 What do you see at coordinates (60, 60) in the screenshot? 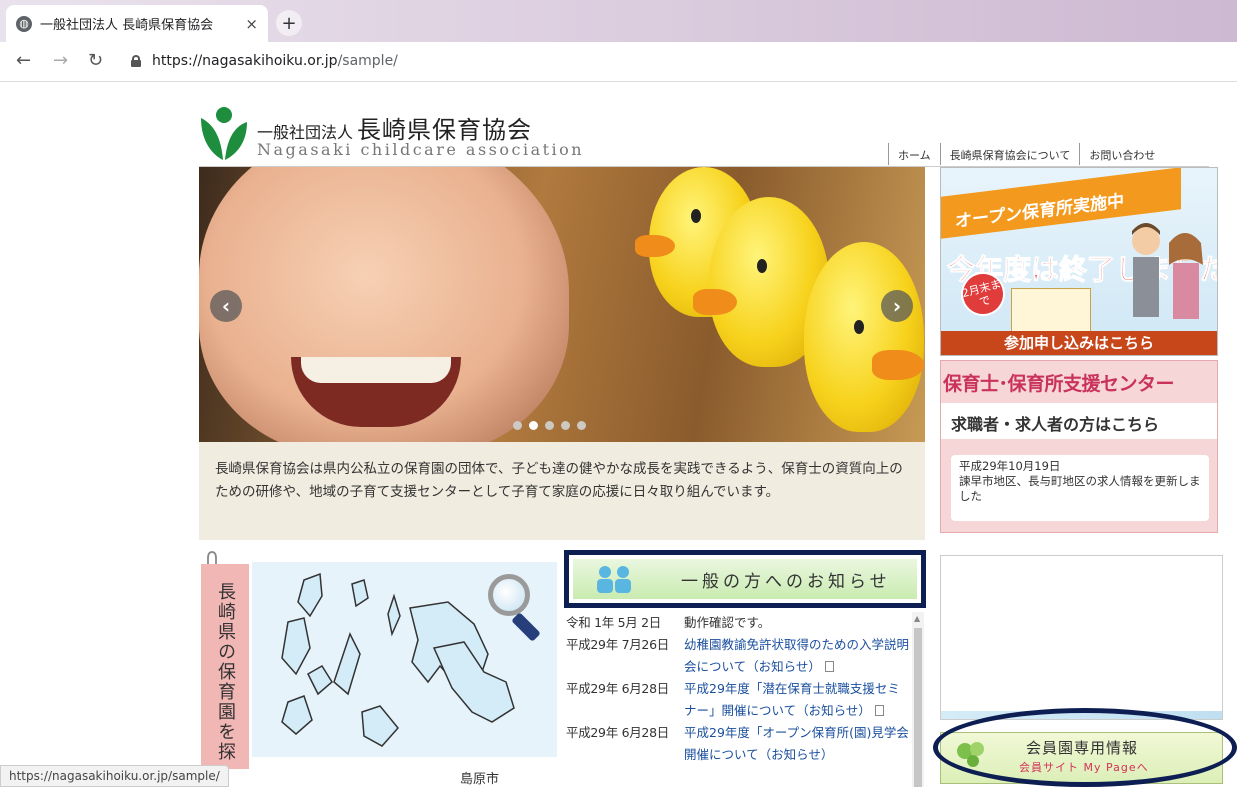
I see `forward-arrow-icon: →` at bounding box center [60, 60].